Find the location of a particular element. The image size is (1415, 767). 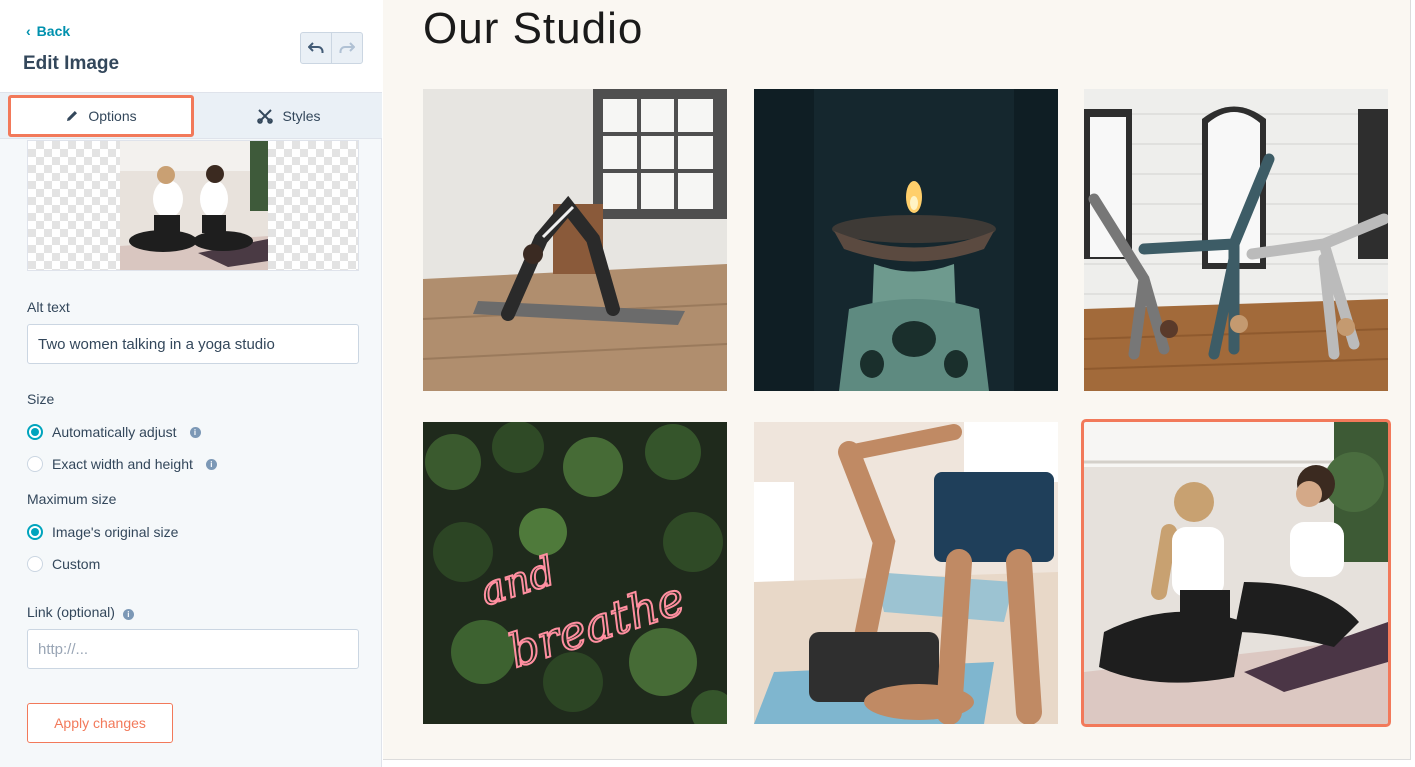

gallery-image-women-talking is located at coordinates (1236, 573).